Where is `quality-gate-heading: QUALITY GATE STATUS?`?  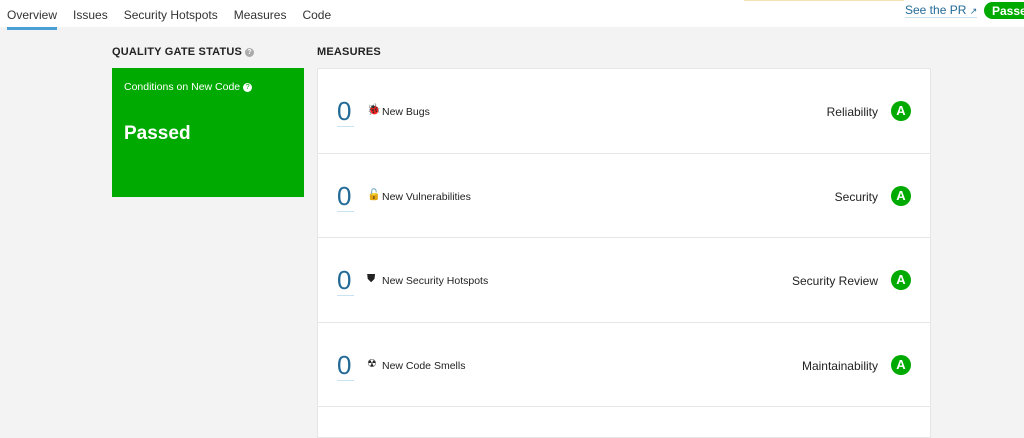
quality-gate-heading: QUALITY GATE STATUS? is located at coordinates (183, 52).